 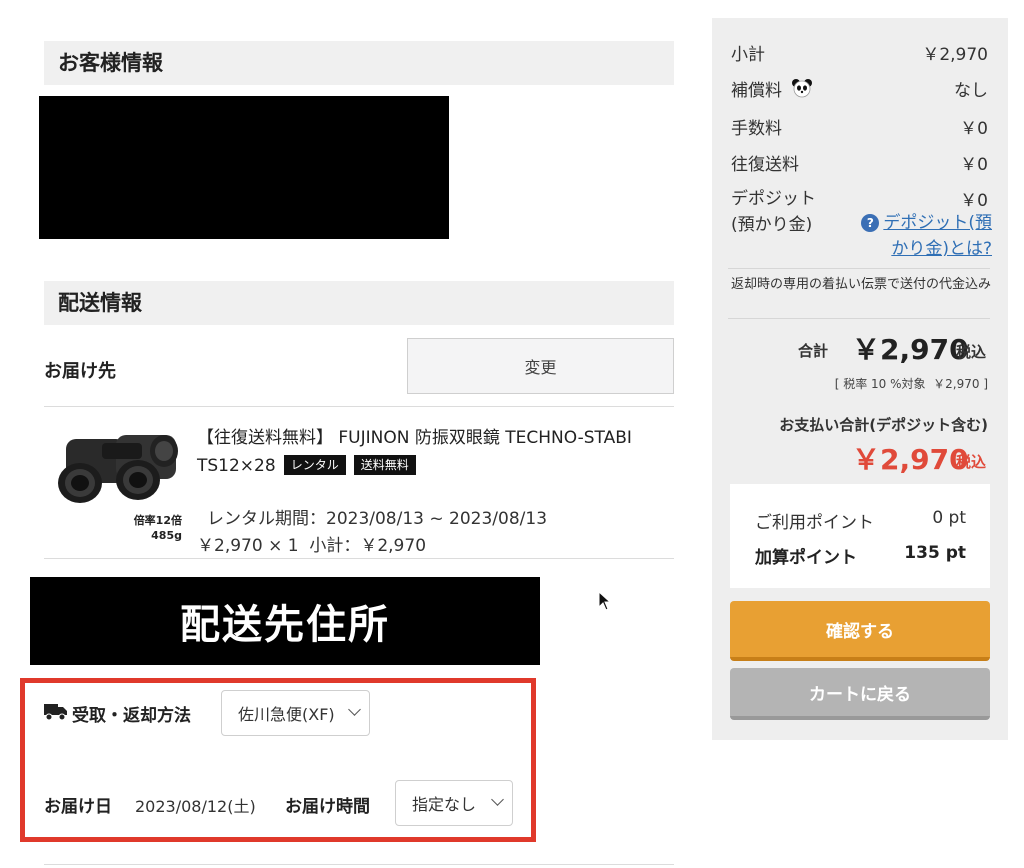 I want to click on payment-tax-label: 税込, so click(x=971, y=462).